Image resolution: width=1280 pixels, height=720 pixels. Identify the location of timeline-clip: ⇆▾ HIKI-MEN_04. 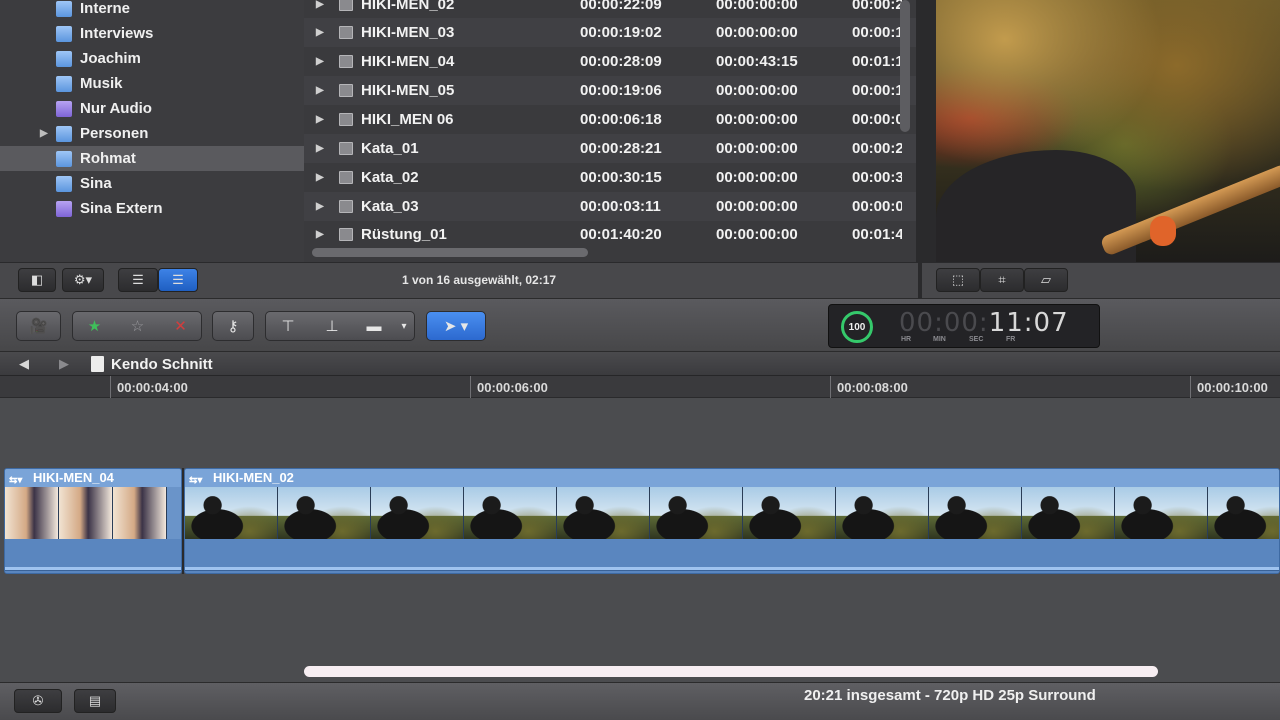
(93, 521).